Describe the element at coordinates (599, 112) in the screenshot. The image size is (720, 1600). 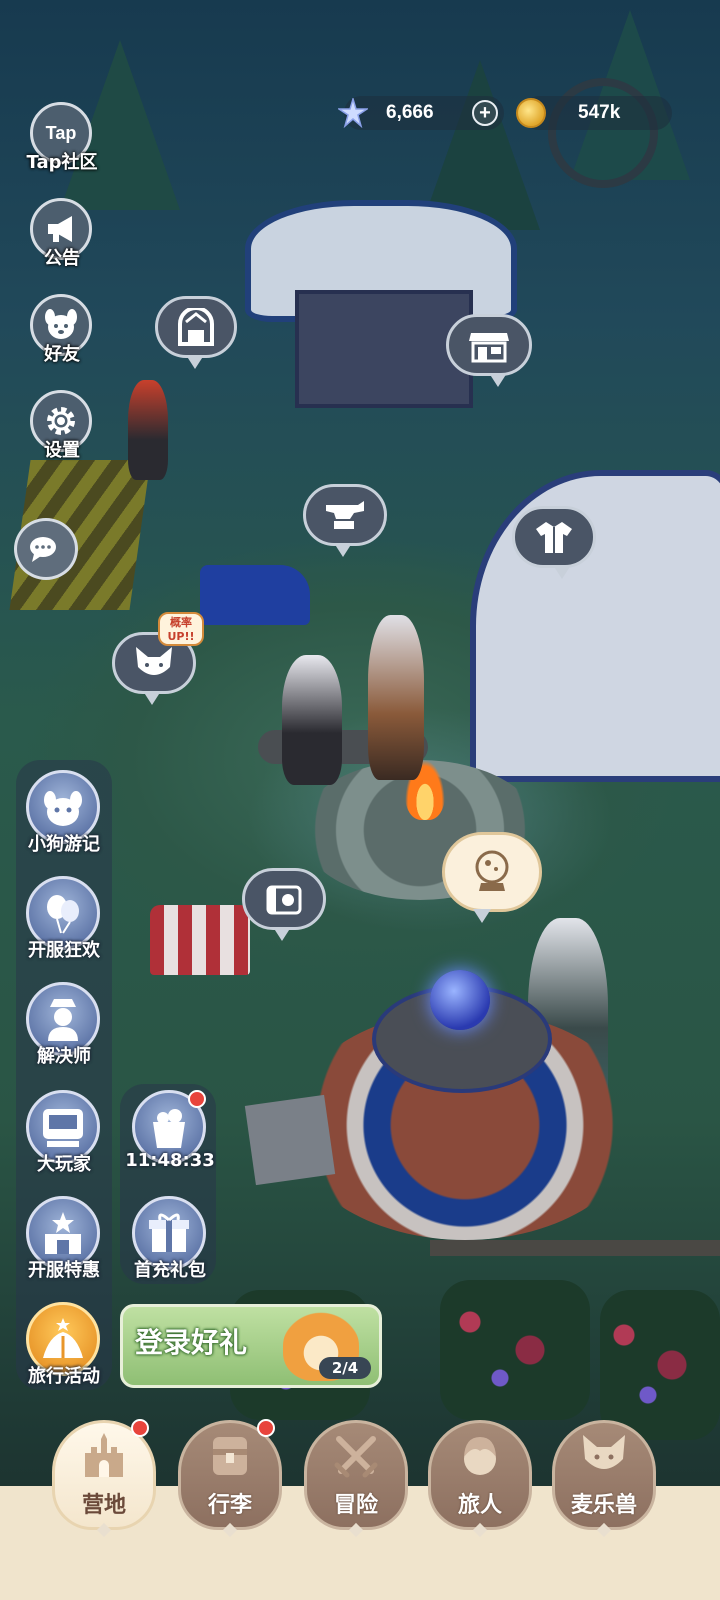
I see `coin-amount: 547k` at that location.